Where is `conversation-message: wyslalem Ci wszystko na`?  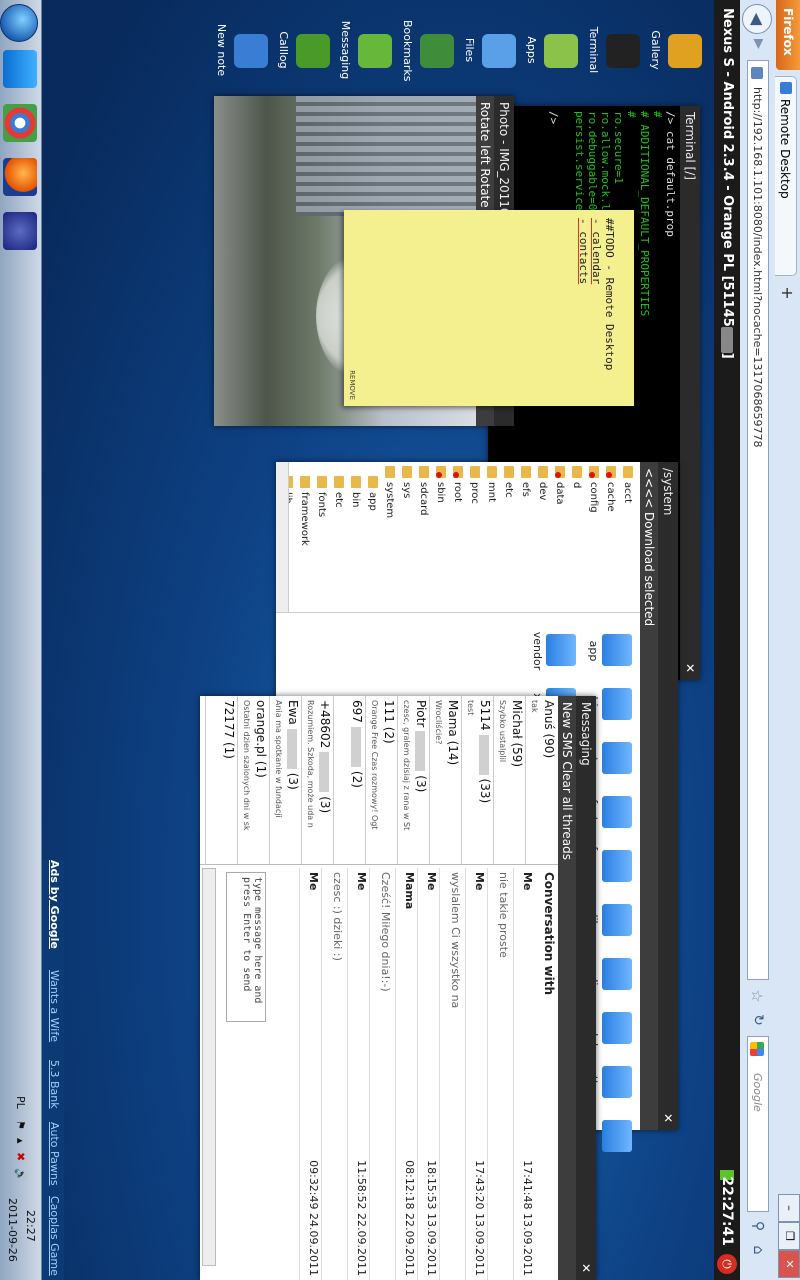
conversation-message: wyslalem Ci wszystko na is located at coordinates (452, 1074).